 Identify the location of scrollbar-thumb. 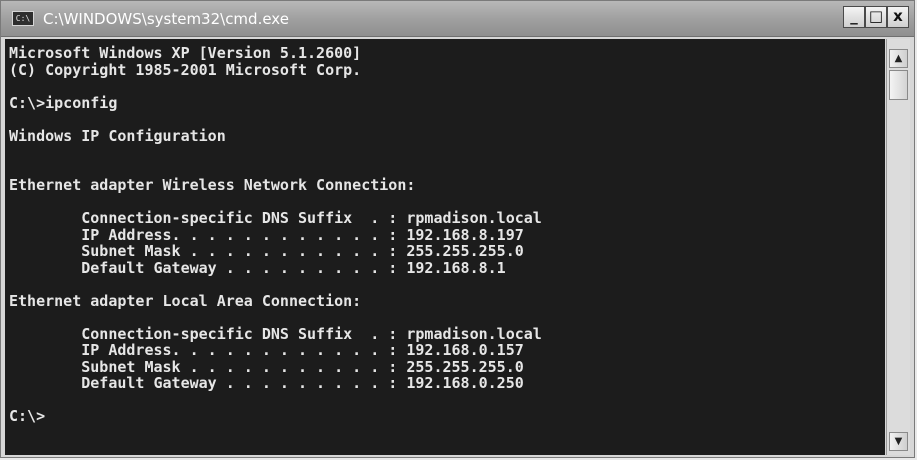
(898, 85).